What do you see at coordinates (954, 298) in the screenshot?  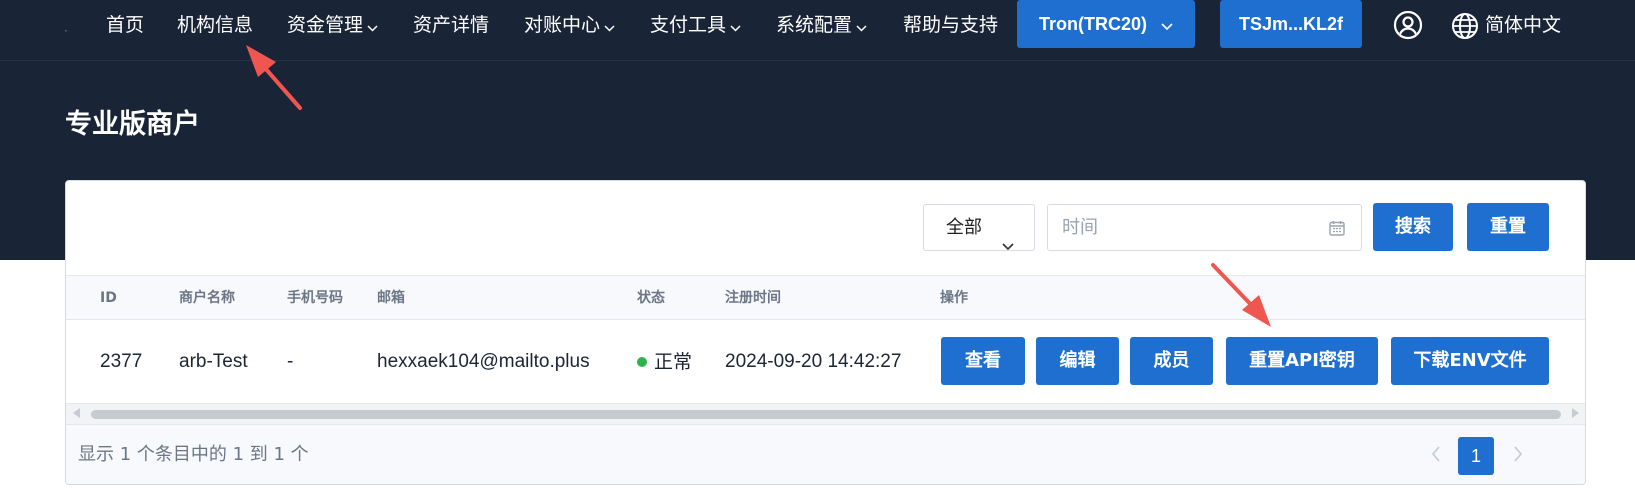 I see `column-header-actions: 操作` at bounding box center [954, 298].